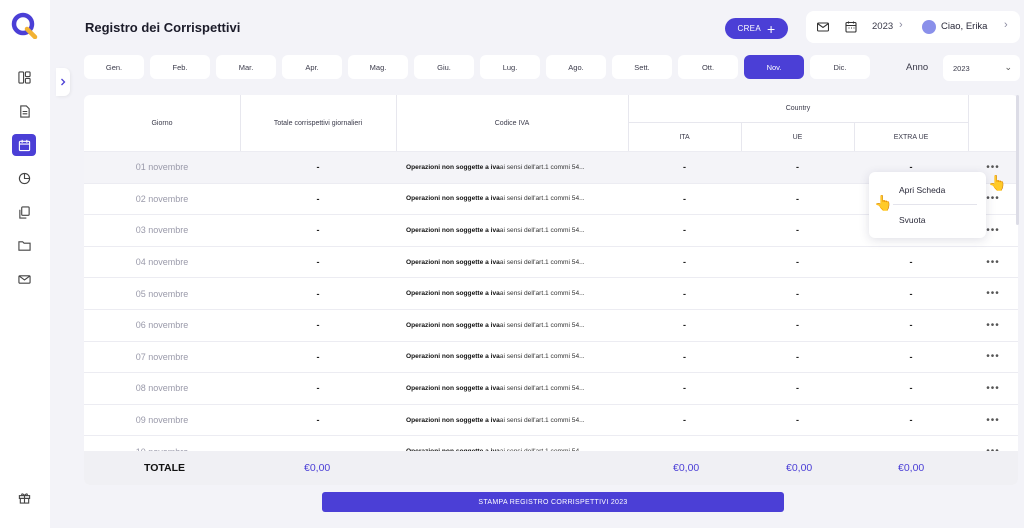 This screenshot has width=1024, height=528. Describe the element at coordinates (510, 67) in the screenshot. I see `tab-month-jul: Lug.` at that location.